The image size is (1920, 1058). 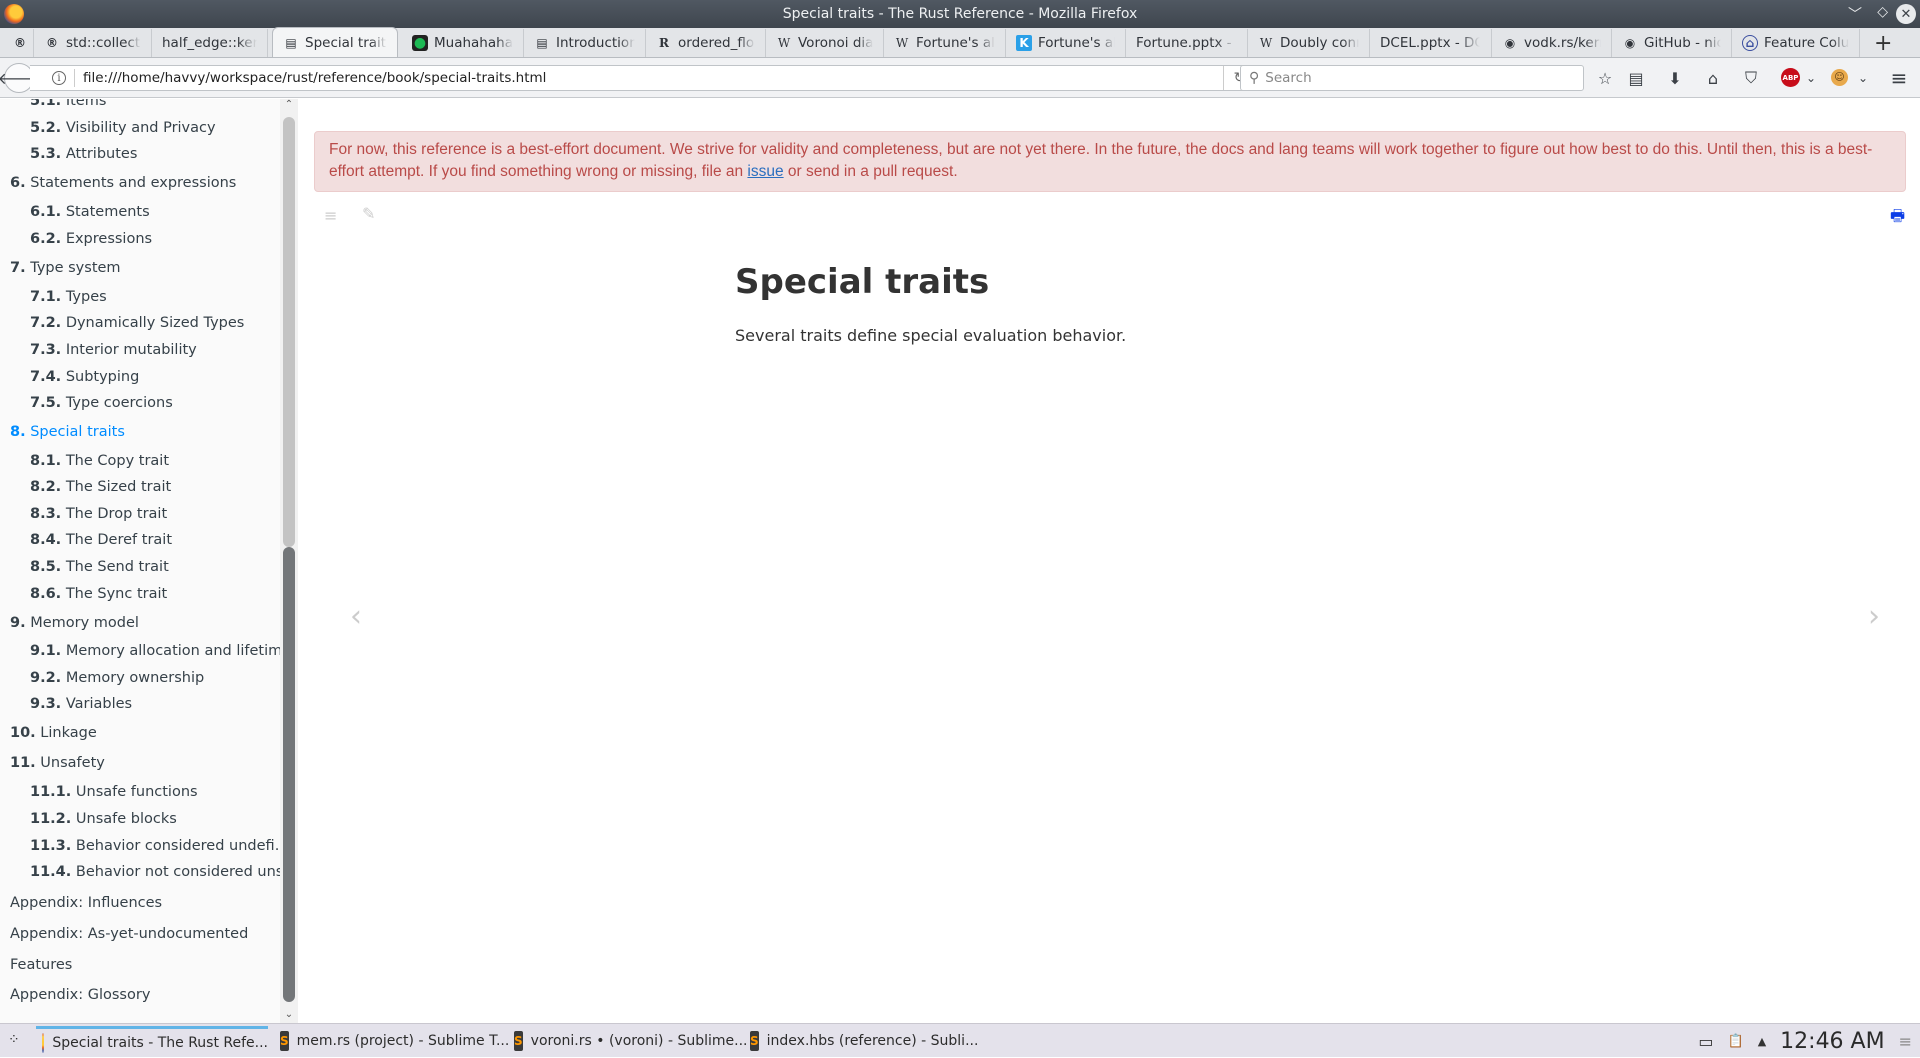 What do you see at coordinates (330, 215) in the screenshot?
I see `toggle-sidebar-icon: ≡` at bounding box center [330, 215].